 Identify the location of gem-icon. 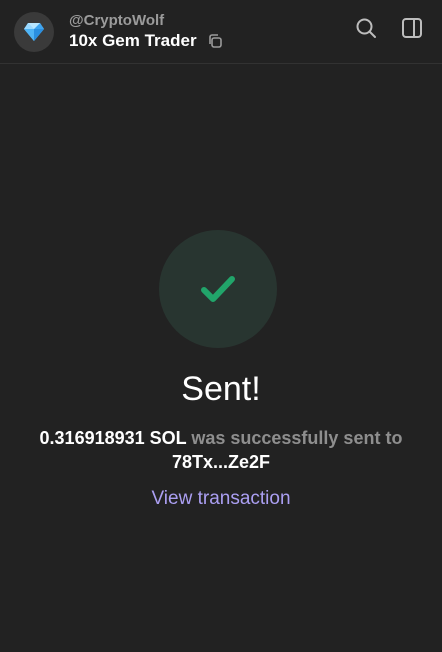
(34, 31).